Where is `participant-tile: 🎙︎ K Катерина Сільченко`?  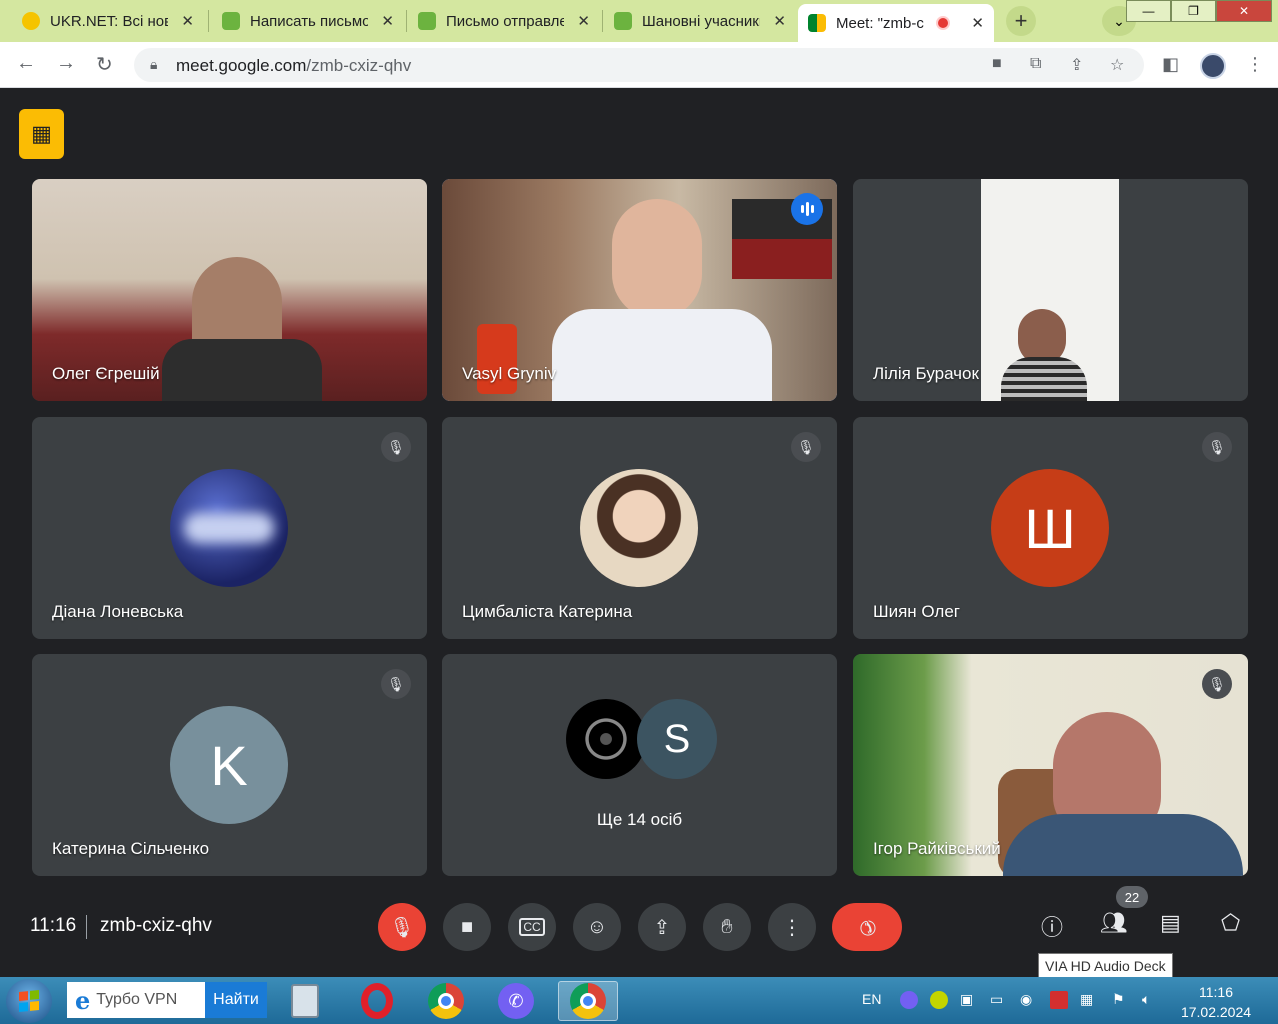 participant-tile: 🎙︎ K Катерина Сільченко is located at coordinates (229, 765).